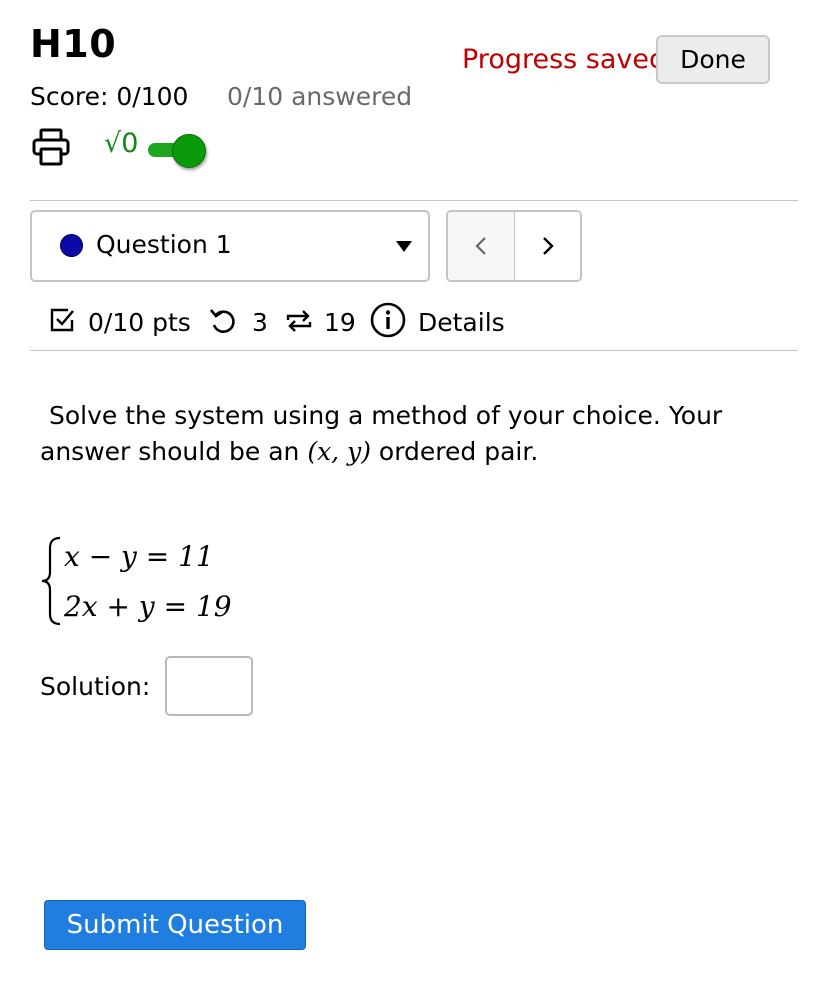  What do you see at coordinates (189, 151) in the screenshot?
I see `toggle-knob` at bounding box center [189, 151].